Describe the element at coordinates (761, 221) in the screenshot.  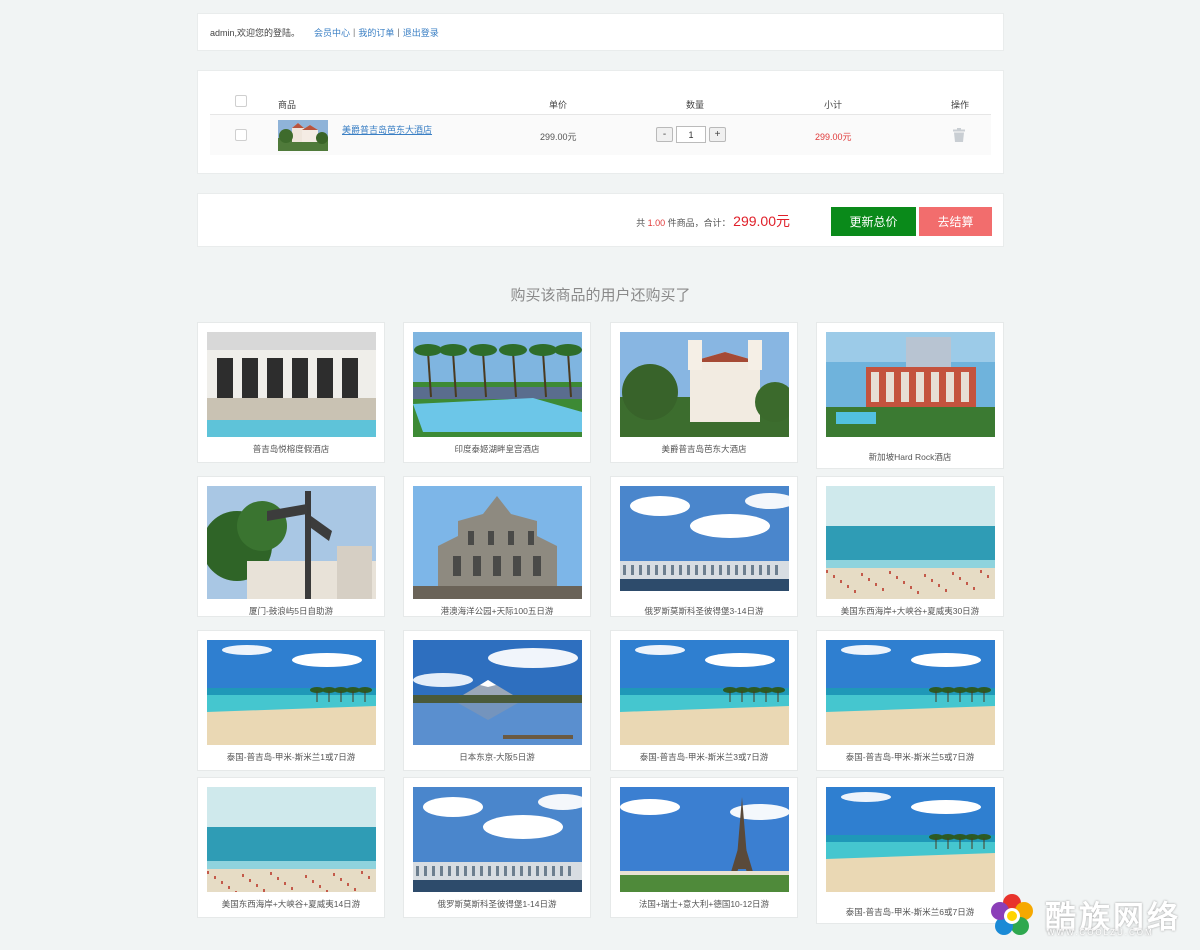
I see `cart-total: 299.00元` at that location.